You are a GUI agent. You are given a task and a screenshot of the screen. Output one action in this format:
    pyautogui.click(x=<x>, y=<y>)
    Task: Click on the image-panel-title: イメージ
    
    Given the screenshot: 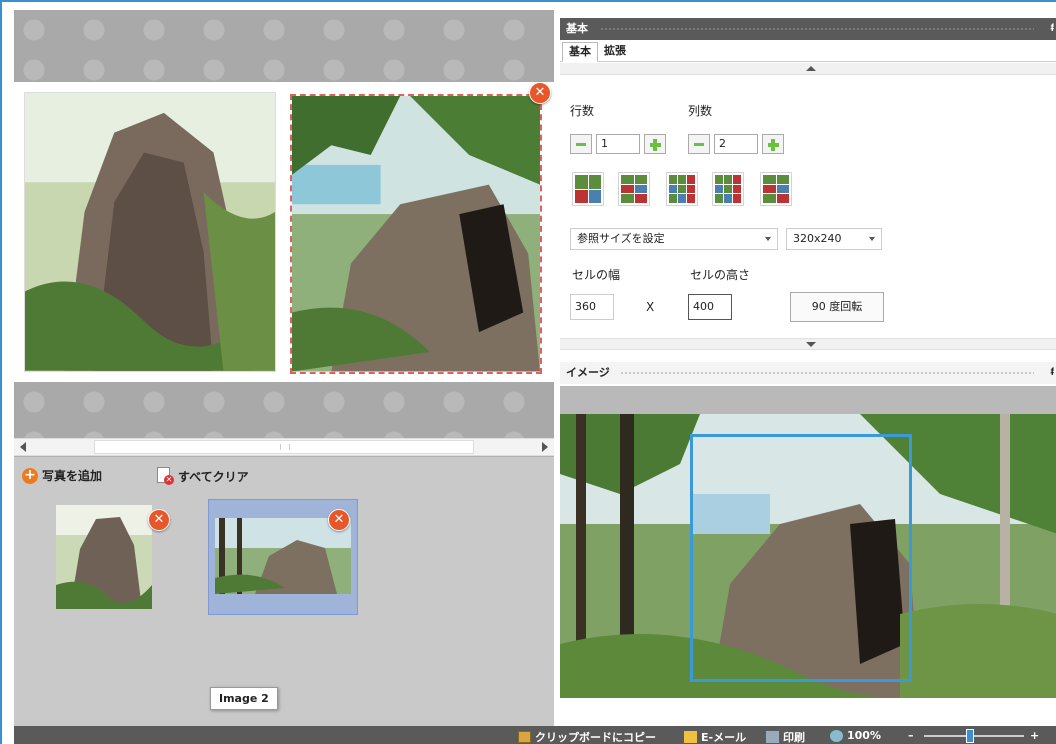 What is the action you would take?
    pyautogui.click(x=588, y=372)
    